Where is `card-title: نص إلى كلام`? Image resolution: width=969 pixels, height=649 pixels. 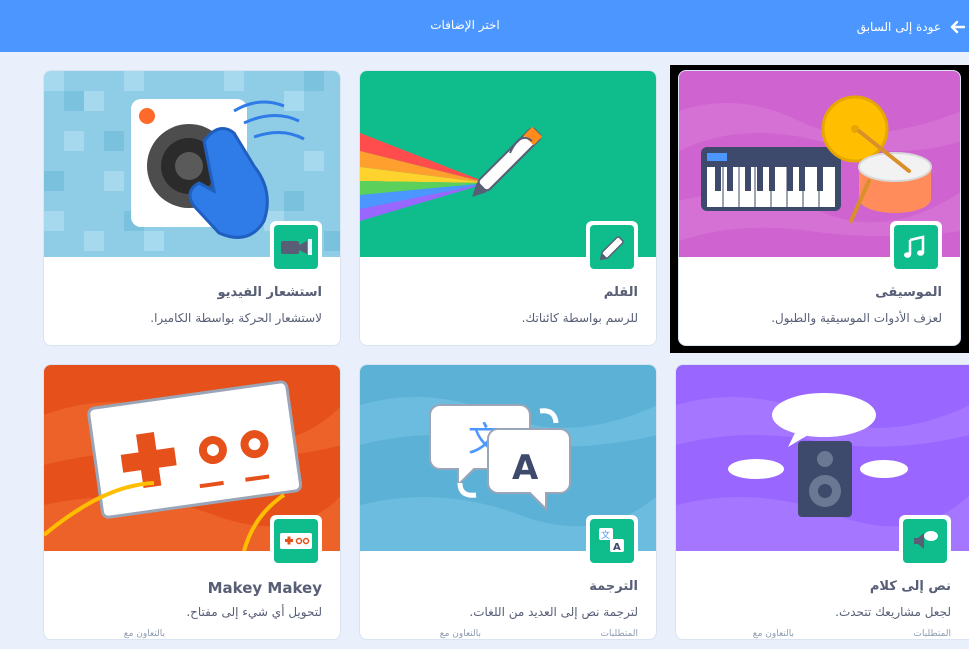 card-title: نص إلى كلام is located at coordinates (910, 586).